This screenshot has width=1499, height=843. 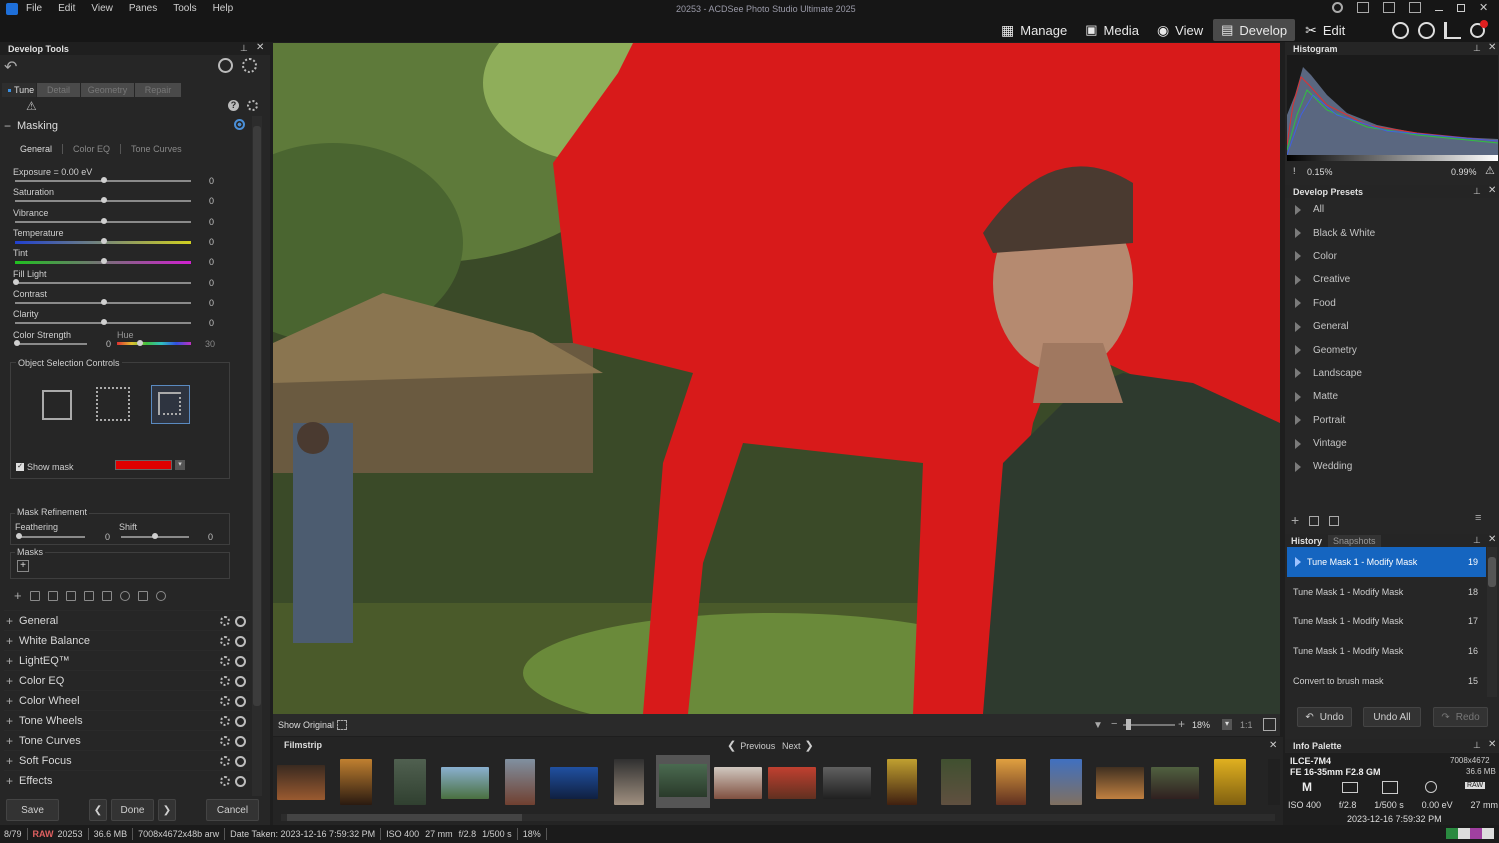 What do you see at coordinates (1492, 744) in the screenshot?
I see `info-close-icon: ✕` at bounding box center [1492, 744].